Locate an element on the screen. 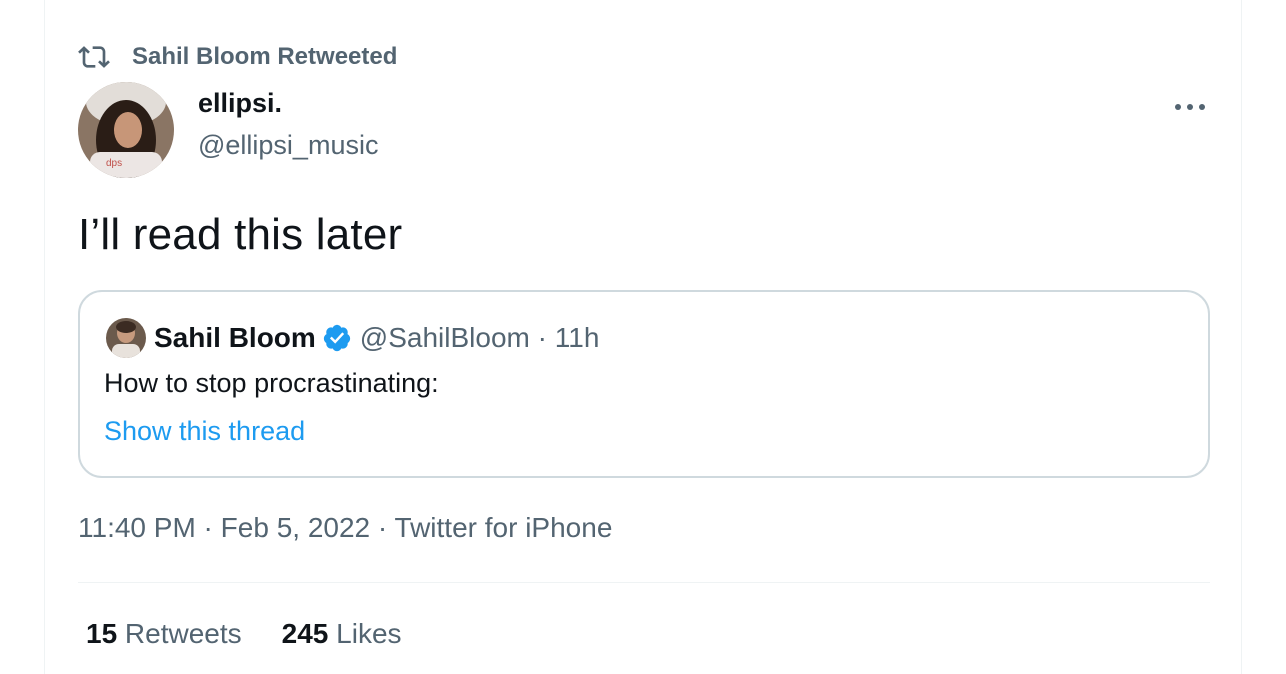 This screenshot has height=674, width=1286. quoted-tweet-header: Sahil Bloom @SahilBloom · 11h is located at coordinates (376, 338).